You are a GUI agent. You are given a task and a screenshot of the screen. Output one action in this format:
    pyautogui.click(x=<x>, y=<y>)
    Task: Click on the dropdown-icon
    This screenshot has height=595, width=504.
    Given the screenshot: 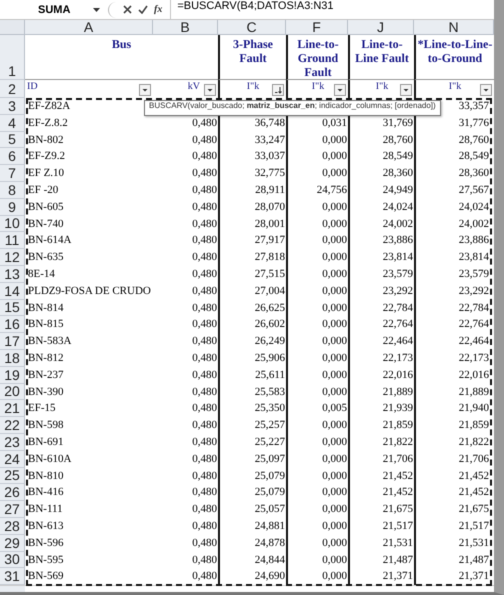 What is the action you would take?
    pyautogui.click(x=96, y=10)
    